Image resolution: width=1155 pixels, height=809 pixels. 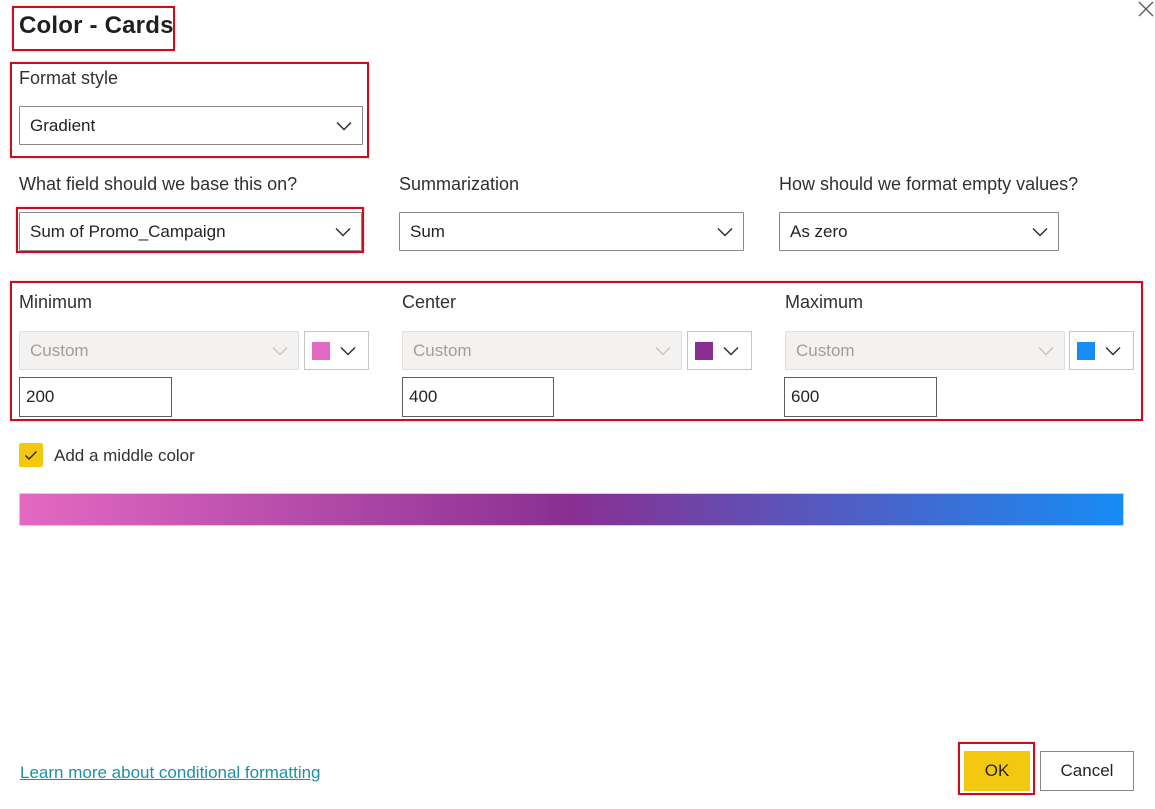 What do you see at coordinates (96, 25) in the screenshot?
I see `dialog-title: Color - Cards` at bounding box center [96, 25].